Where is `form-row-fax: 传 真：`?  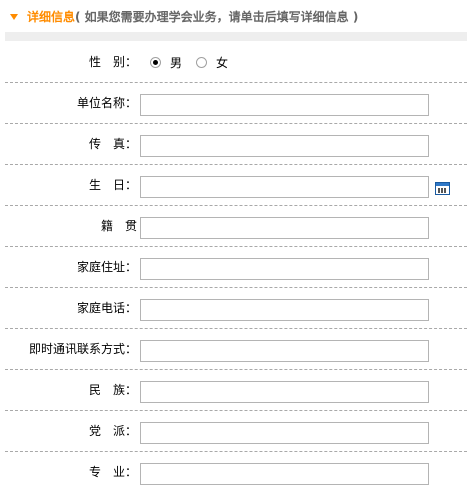 form-row-fax: 传 真： is located at coordinates (236, 144).